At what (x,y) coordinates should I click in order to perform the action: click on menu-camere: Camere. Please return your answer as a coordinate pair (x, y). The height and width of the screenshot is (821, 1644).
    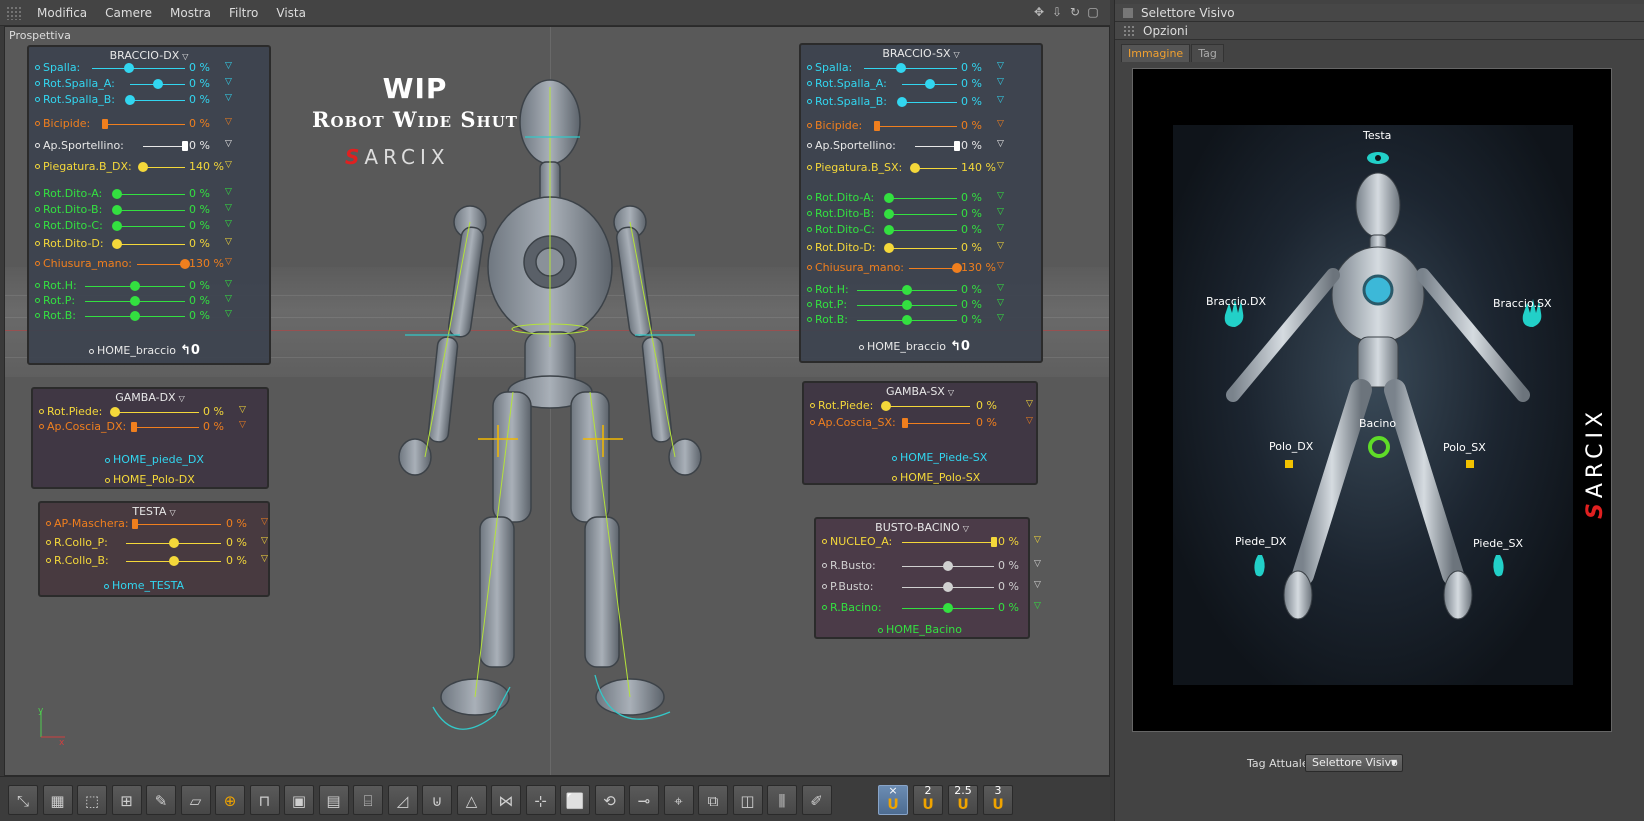
    Looking at the image, I should click on (128, 13).